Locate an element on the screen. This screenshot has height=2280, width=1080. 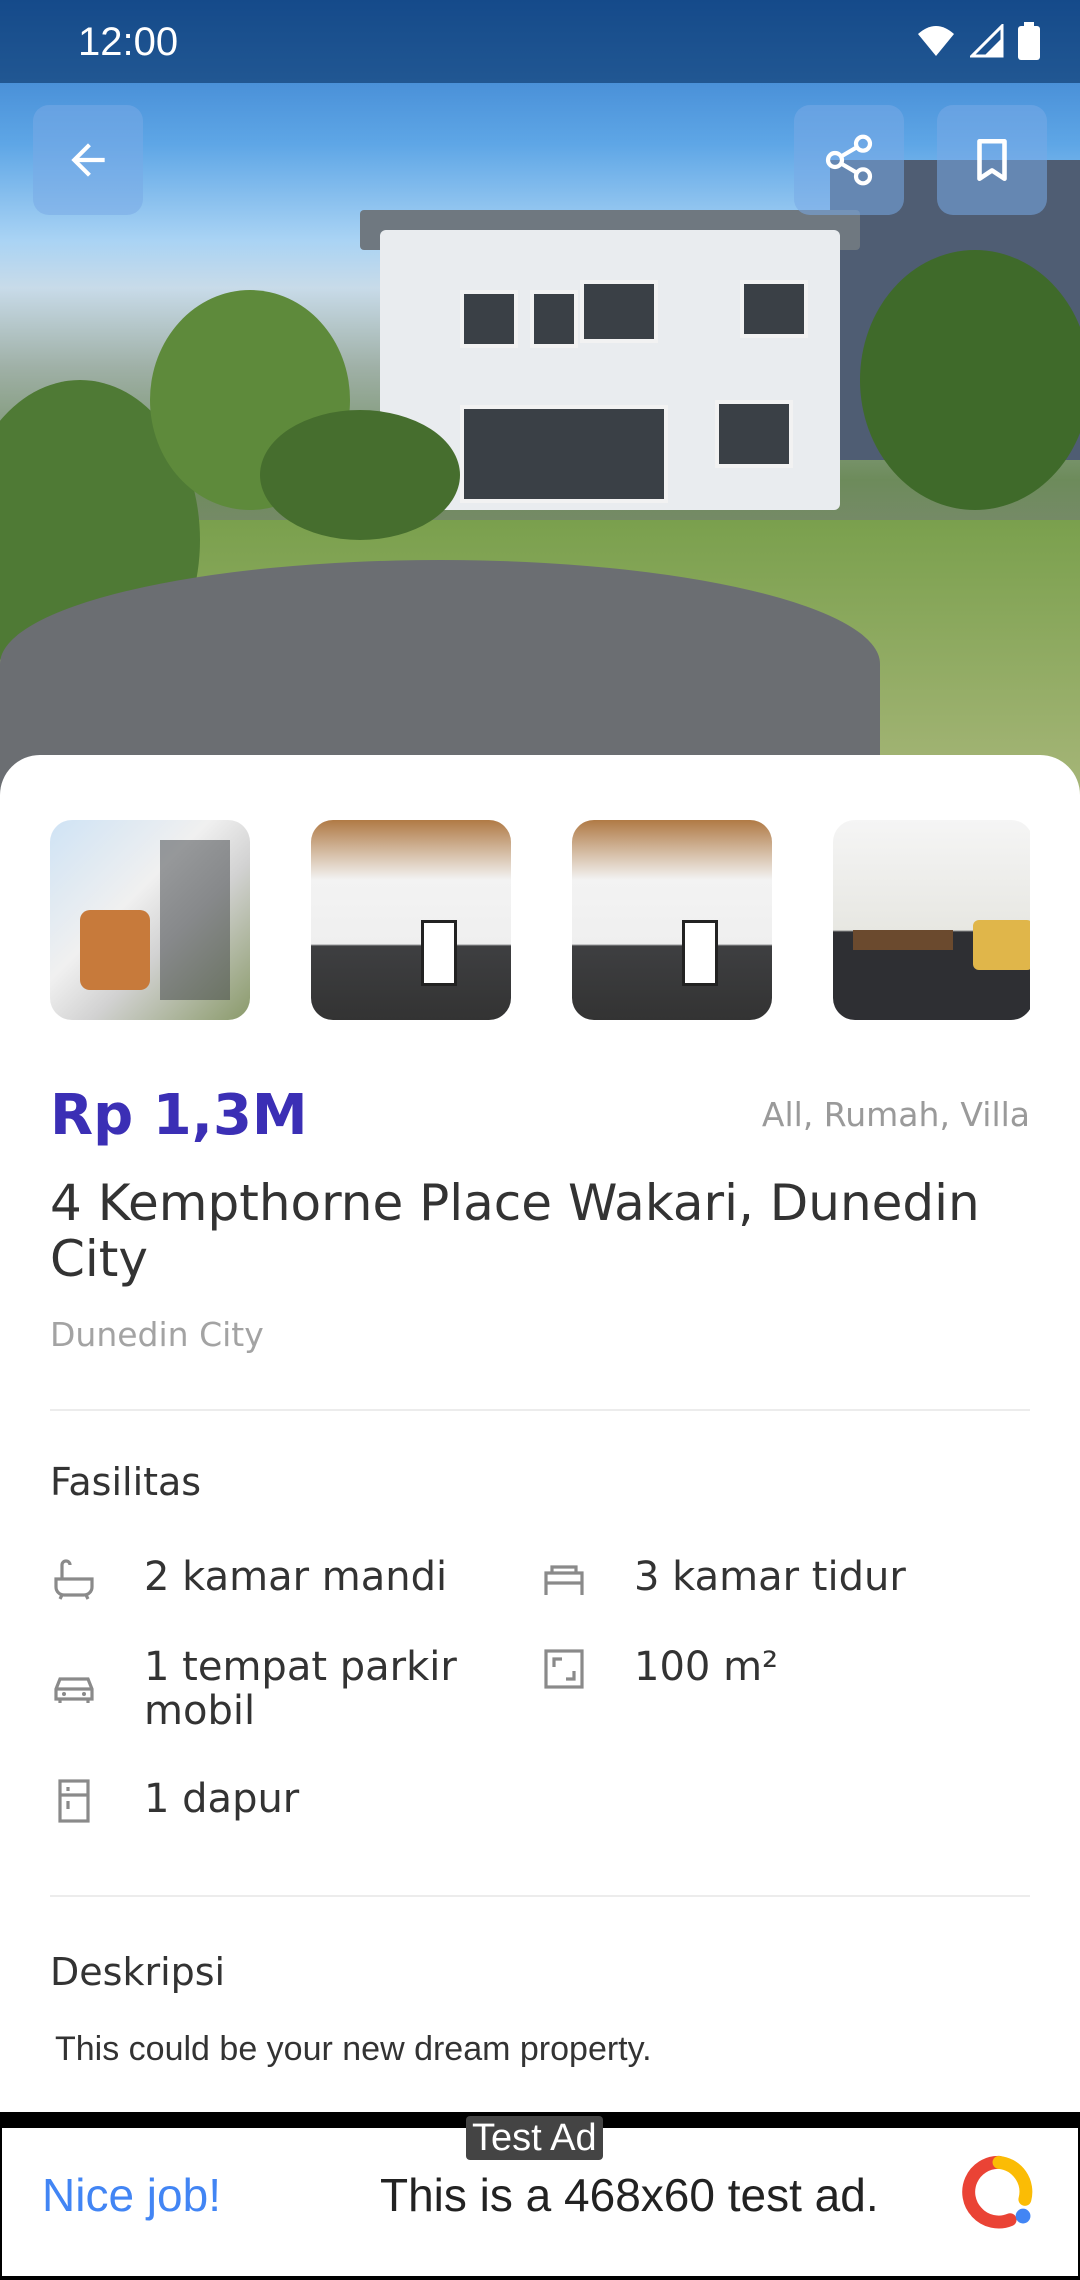
arrow-left-icon is located at coordinates (88, 160).